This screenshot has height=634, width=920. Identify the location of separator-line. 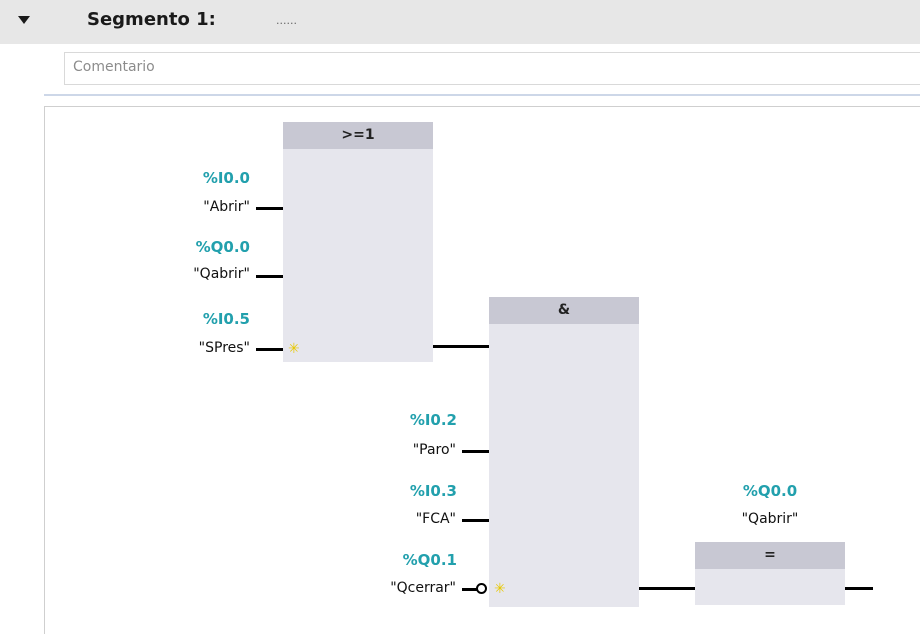
(482, 95).